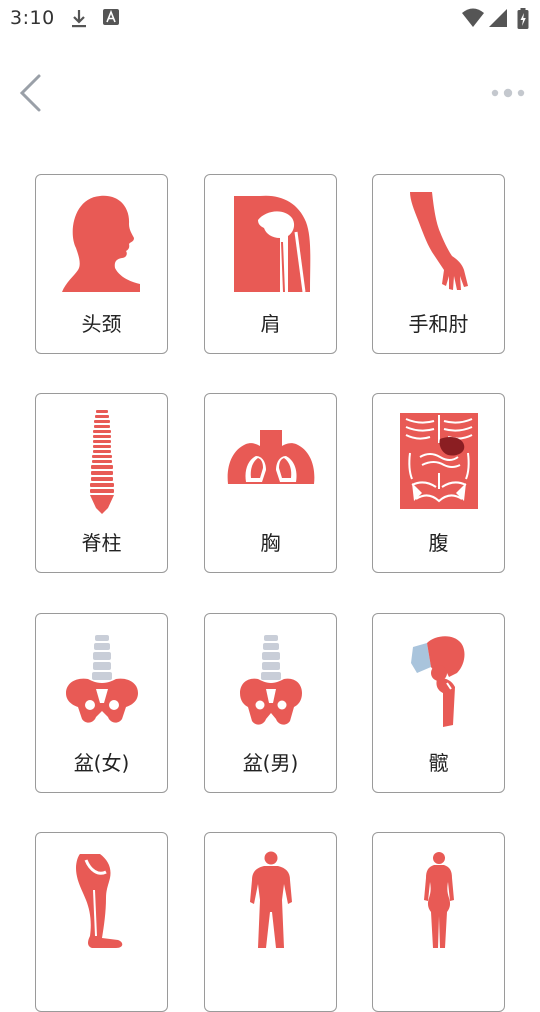 The width and height of the screenshot is (540, 1012). What do you see at coordinates (270, 242) in the screenshot?
I see `shoulder-icon` at bounding box center [270, 242].